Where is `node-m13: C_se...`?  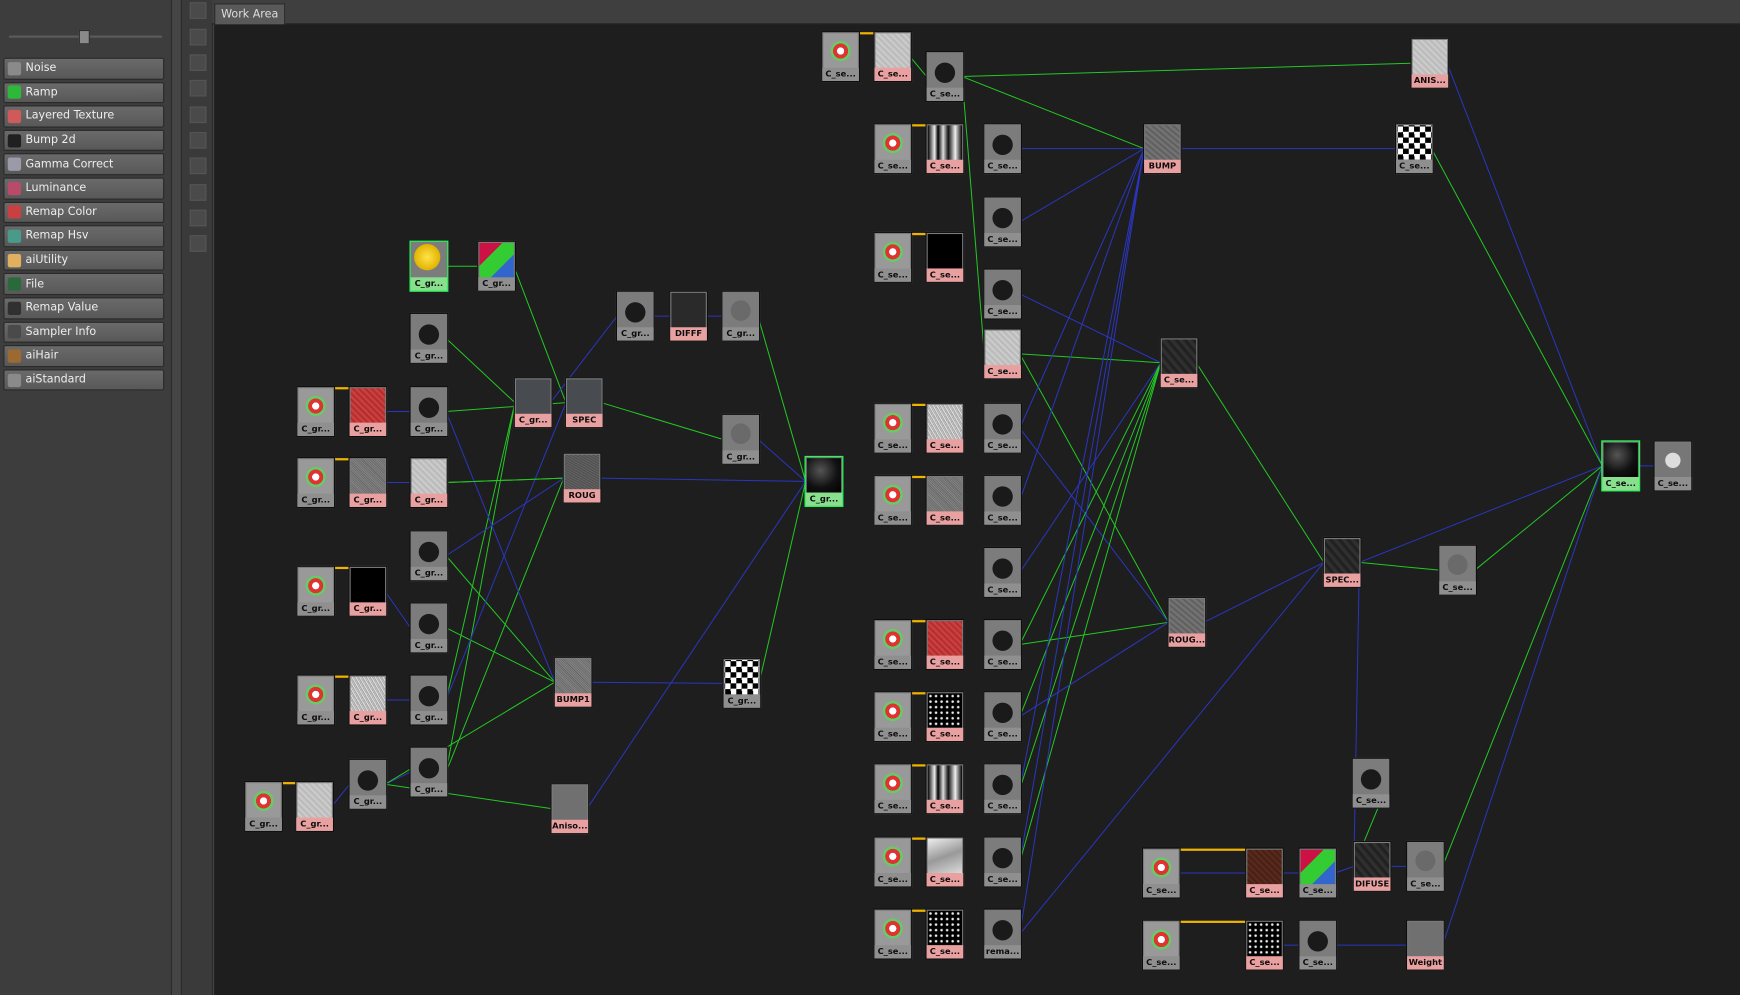
node-m13: C_se... is located at coordinates (945, 428).